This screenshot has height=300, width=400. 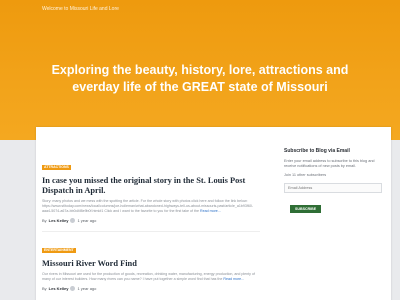 I want to click on post-category-badge: ATTRACTIONS, so click(x=56, y=167).